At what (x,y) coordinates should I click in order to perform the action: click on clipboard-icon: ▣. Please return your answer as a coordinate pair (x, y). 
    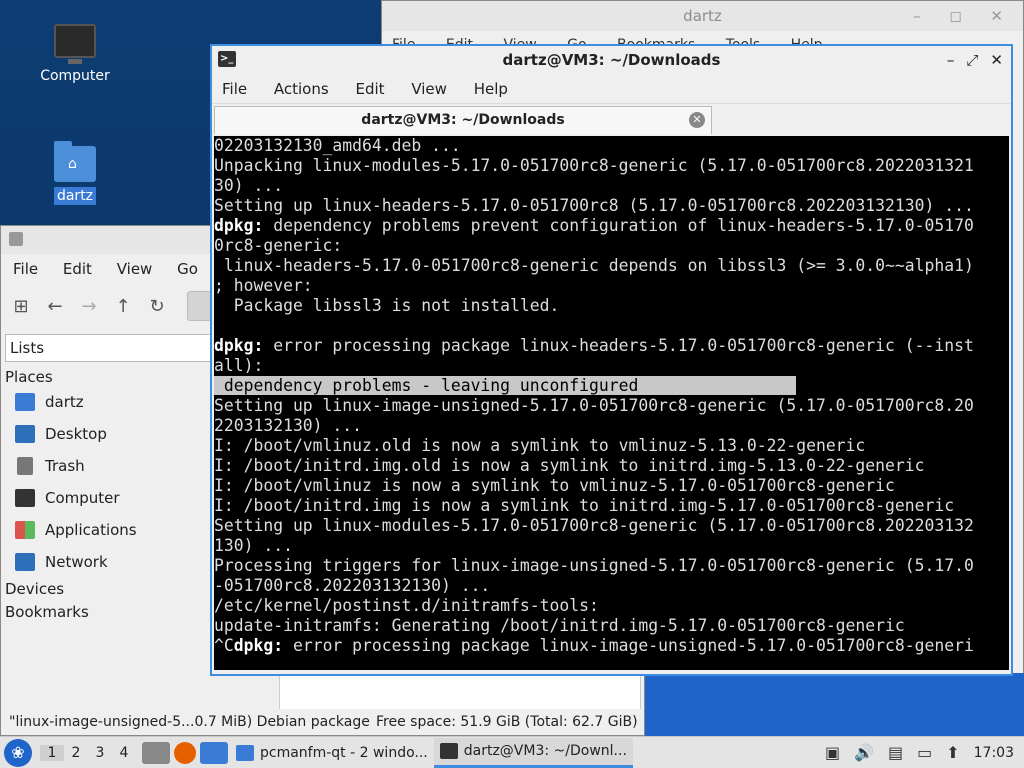
    Looking at the image, I should click on (832, 752).